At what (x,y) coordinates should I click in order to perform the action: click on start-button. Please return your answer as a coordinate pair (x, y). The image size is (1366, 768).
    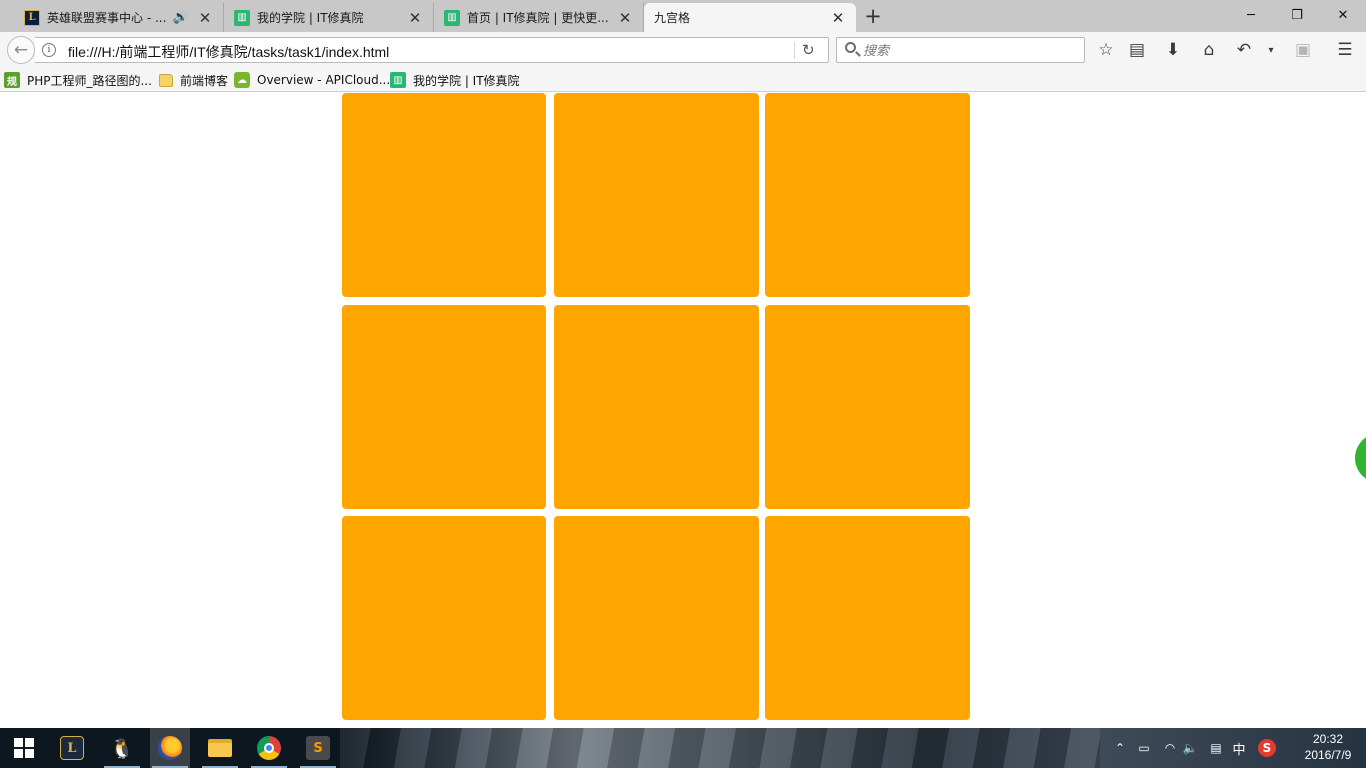
    Looking at the image, I should click on (24, 748).